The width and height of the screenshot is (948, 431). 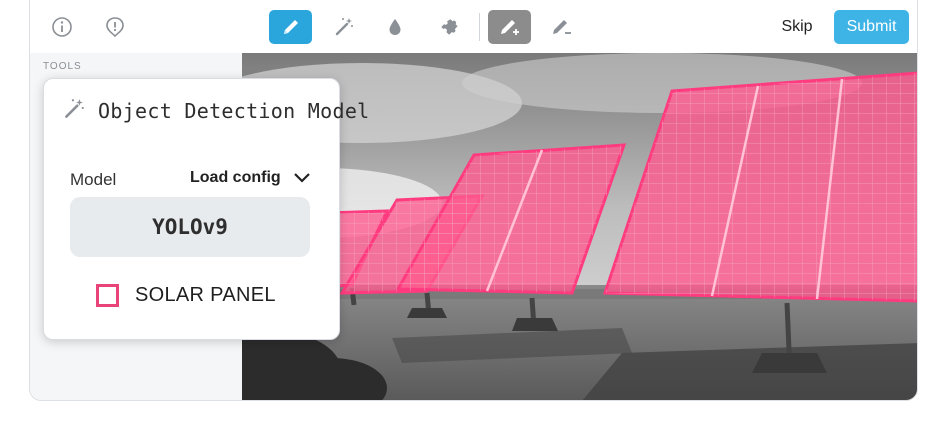 I want to click on alert-button, so click(x=114, y=27).